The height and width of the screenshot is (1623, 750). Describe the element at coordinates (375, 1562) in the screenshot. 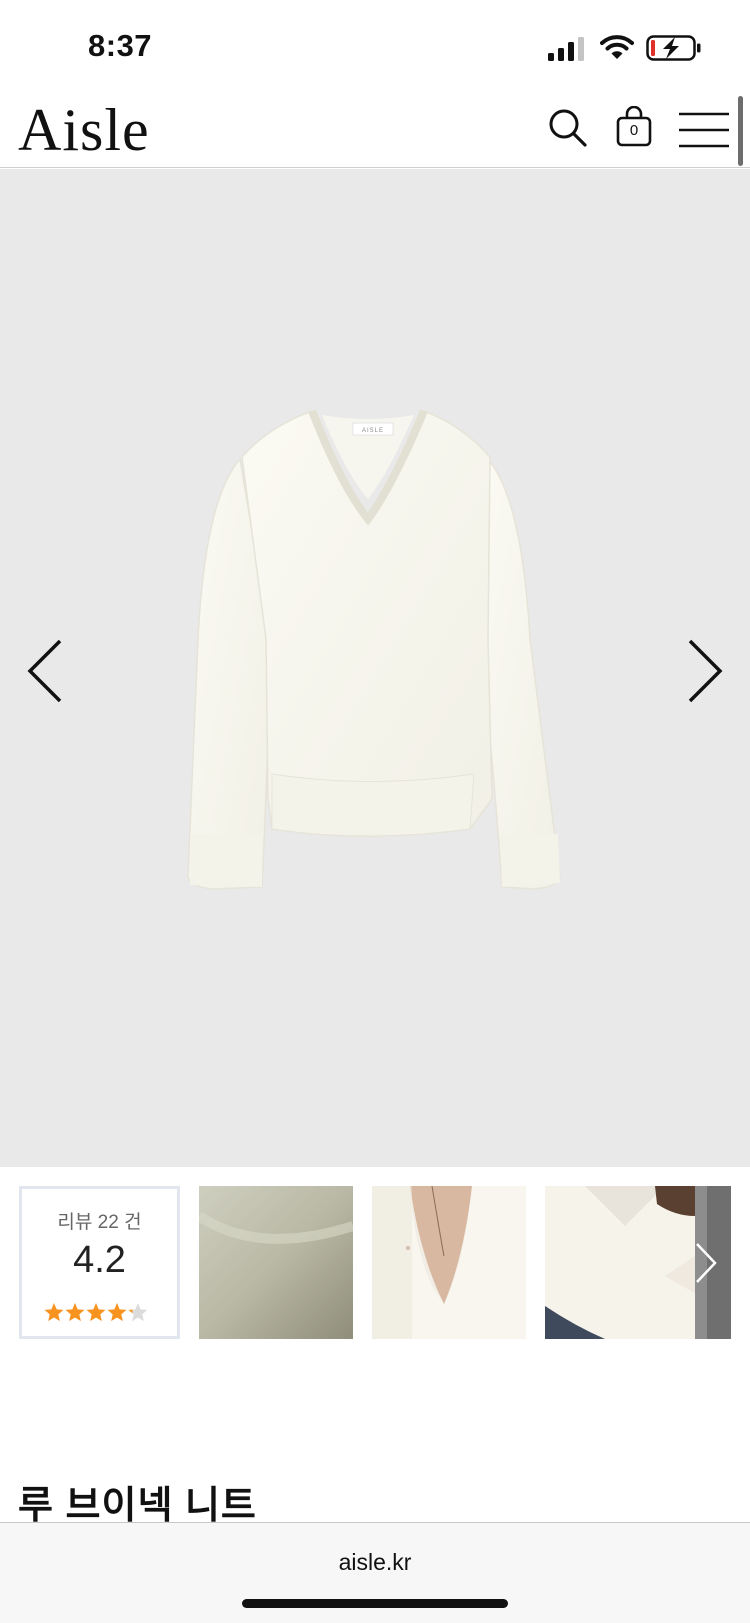

I see `browser-url: aisle.kr` at that location.